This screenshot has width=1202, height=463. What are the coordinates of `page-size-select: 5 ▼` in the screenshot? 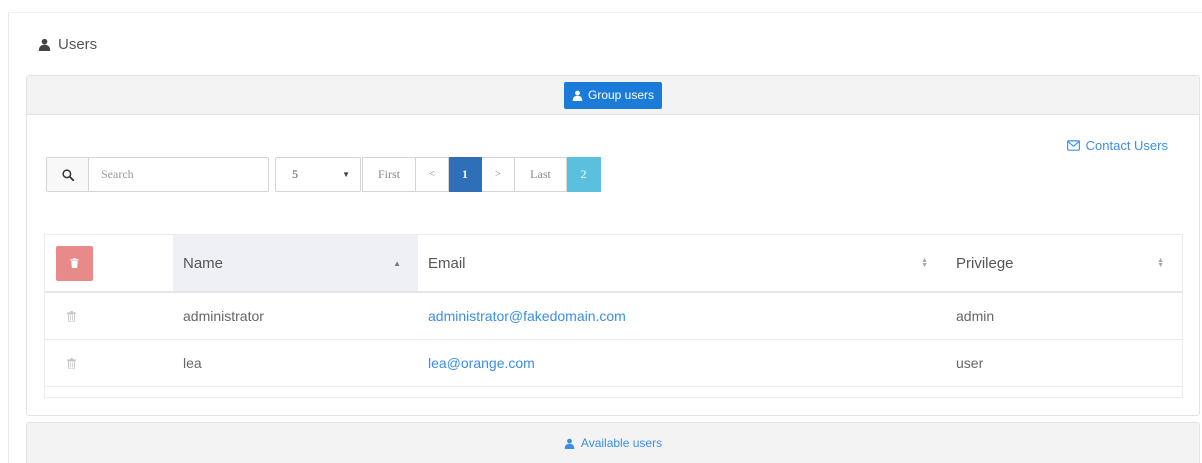 It's located at (318, 174).